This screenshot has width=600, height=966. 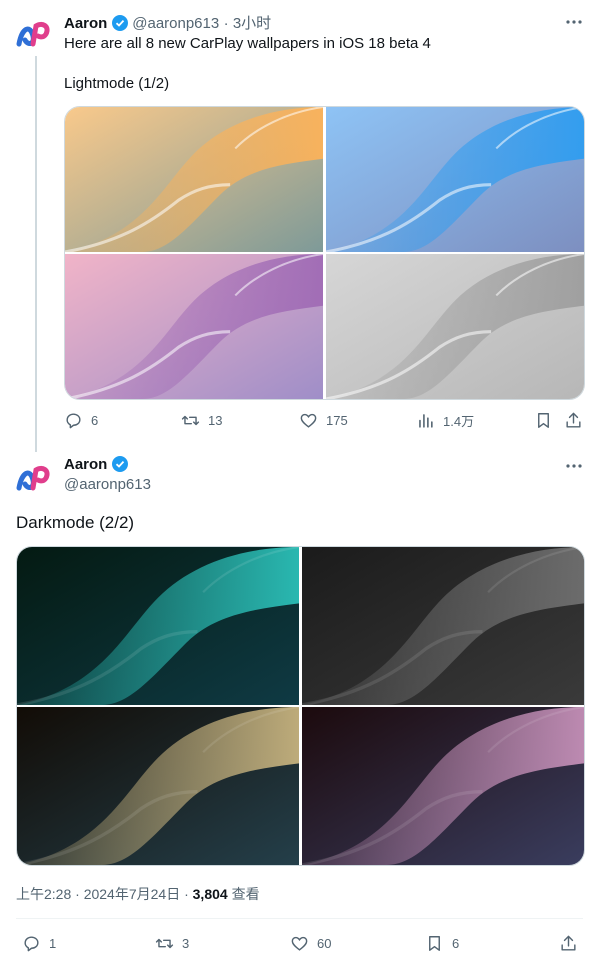 I want to click on tweet-header: Aaron @aaronp613 · 3小时, so click(x=167, y=22).